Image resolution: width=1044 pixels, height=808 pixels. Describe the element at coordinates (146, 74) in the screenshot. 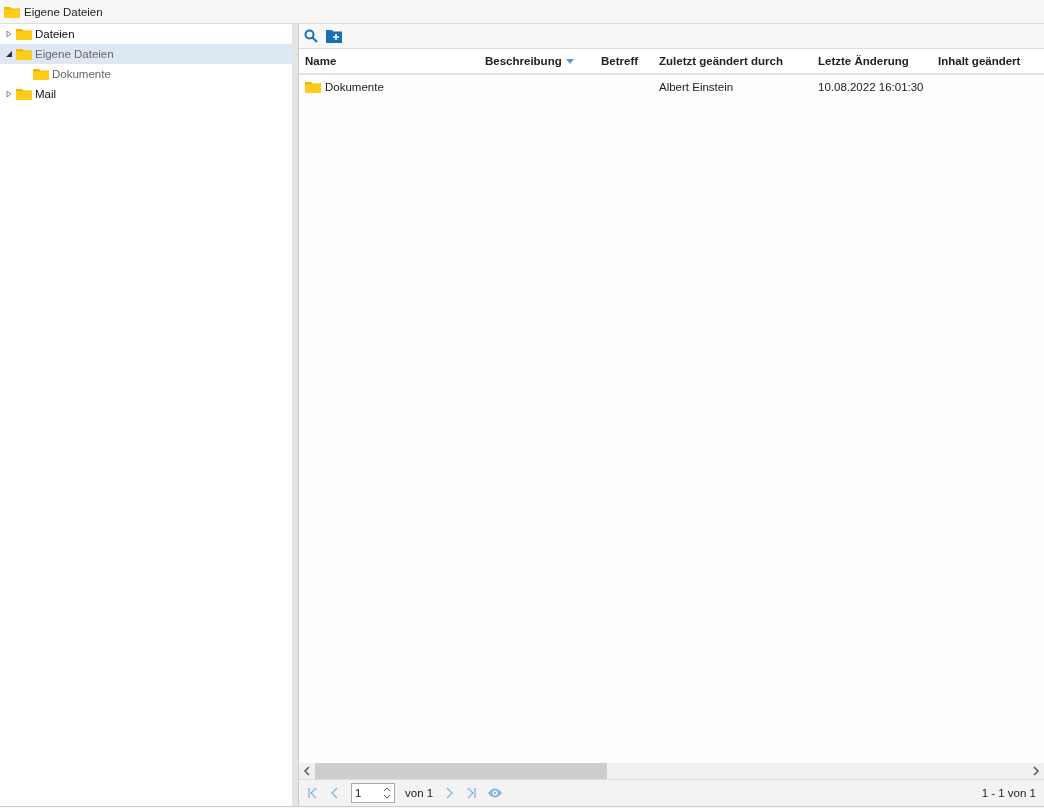

I see `tree-item: Dokumente` at that location.